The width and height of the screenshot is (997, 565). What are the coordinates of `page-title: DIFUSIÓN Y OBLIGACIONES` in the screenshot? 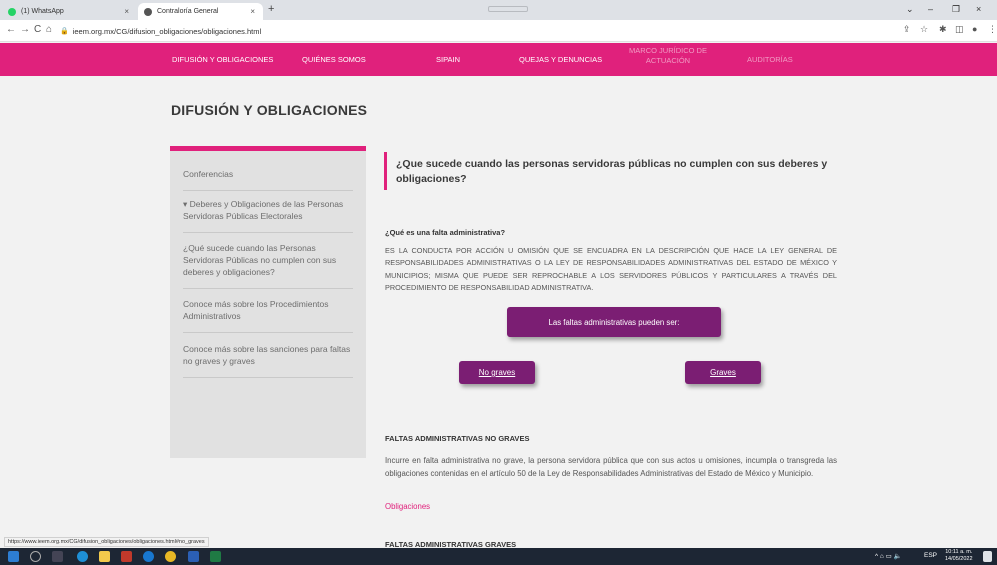 It's located at (269, 110).